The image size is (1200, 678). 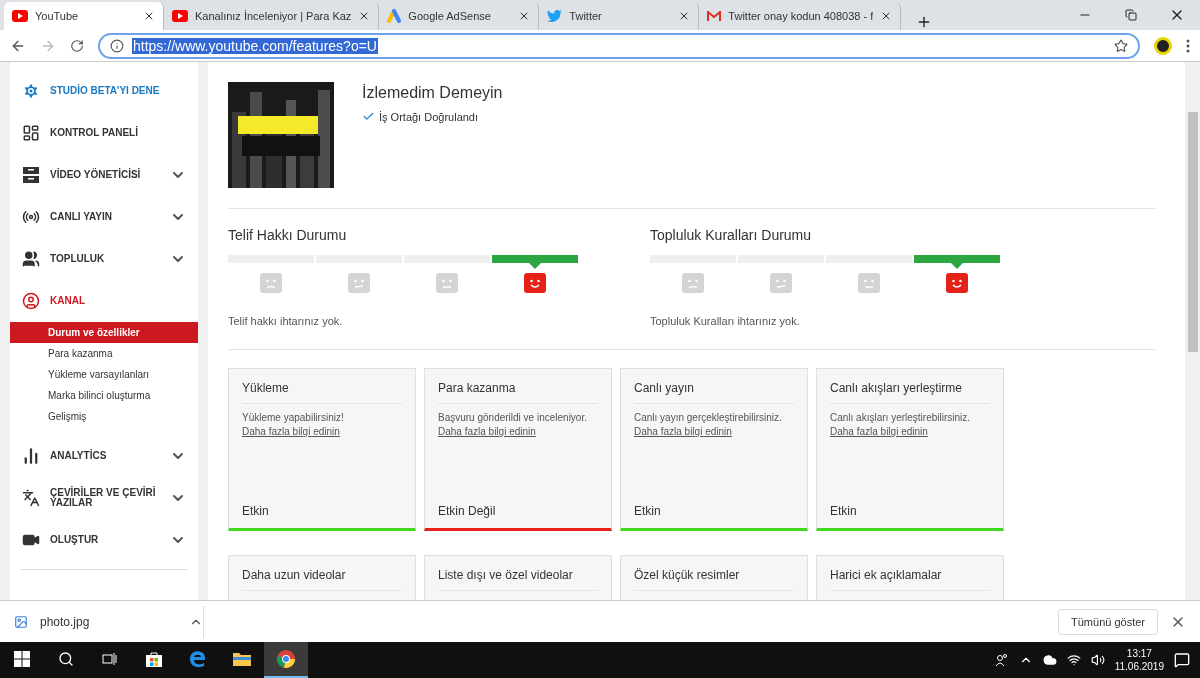 I want to click on bird-icon, so click(x=555, y=16).